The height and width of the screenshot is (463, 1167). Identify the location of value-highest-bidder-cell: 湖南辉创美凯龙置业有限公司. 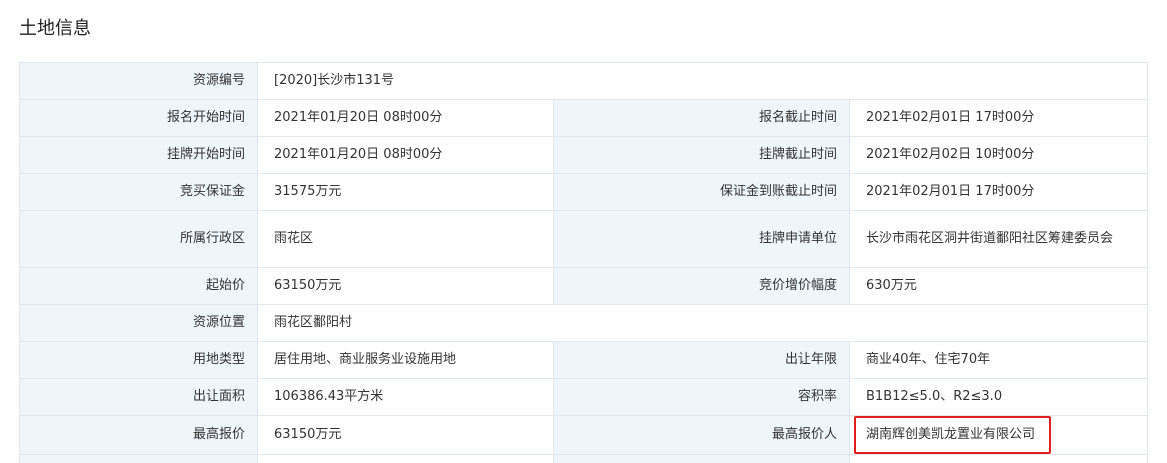
(999, 435).